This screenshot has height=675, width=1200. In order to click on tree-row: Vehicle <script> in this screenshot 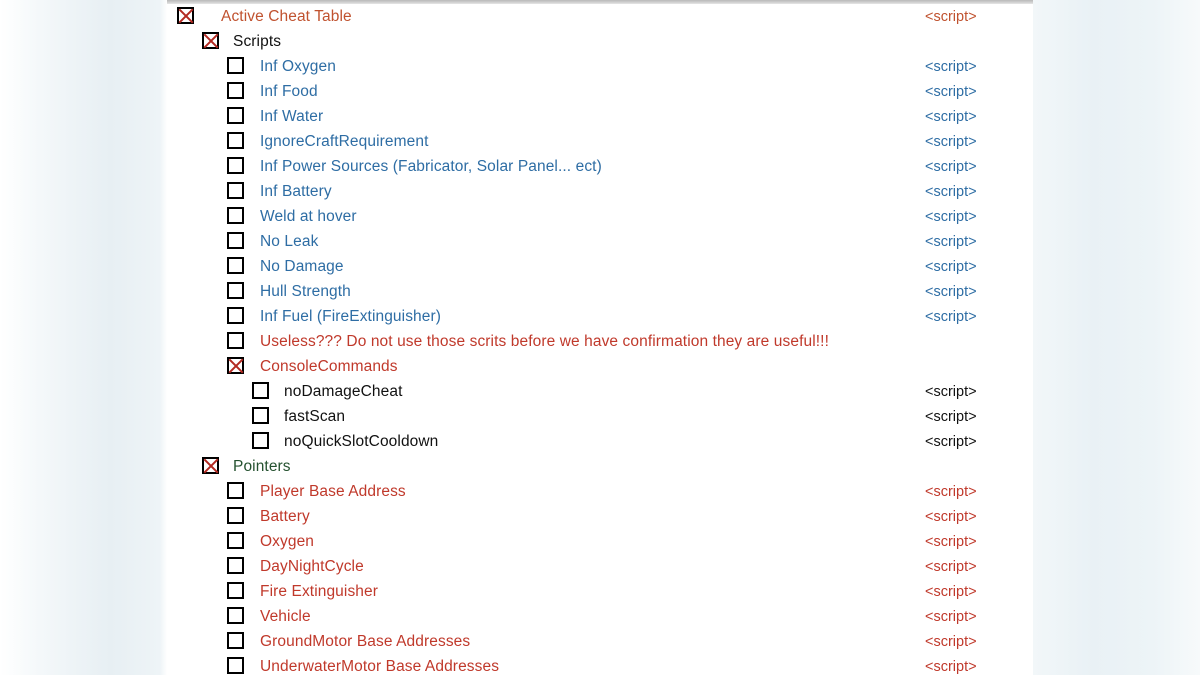, I will do `click(600, 616)`.